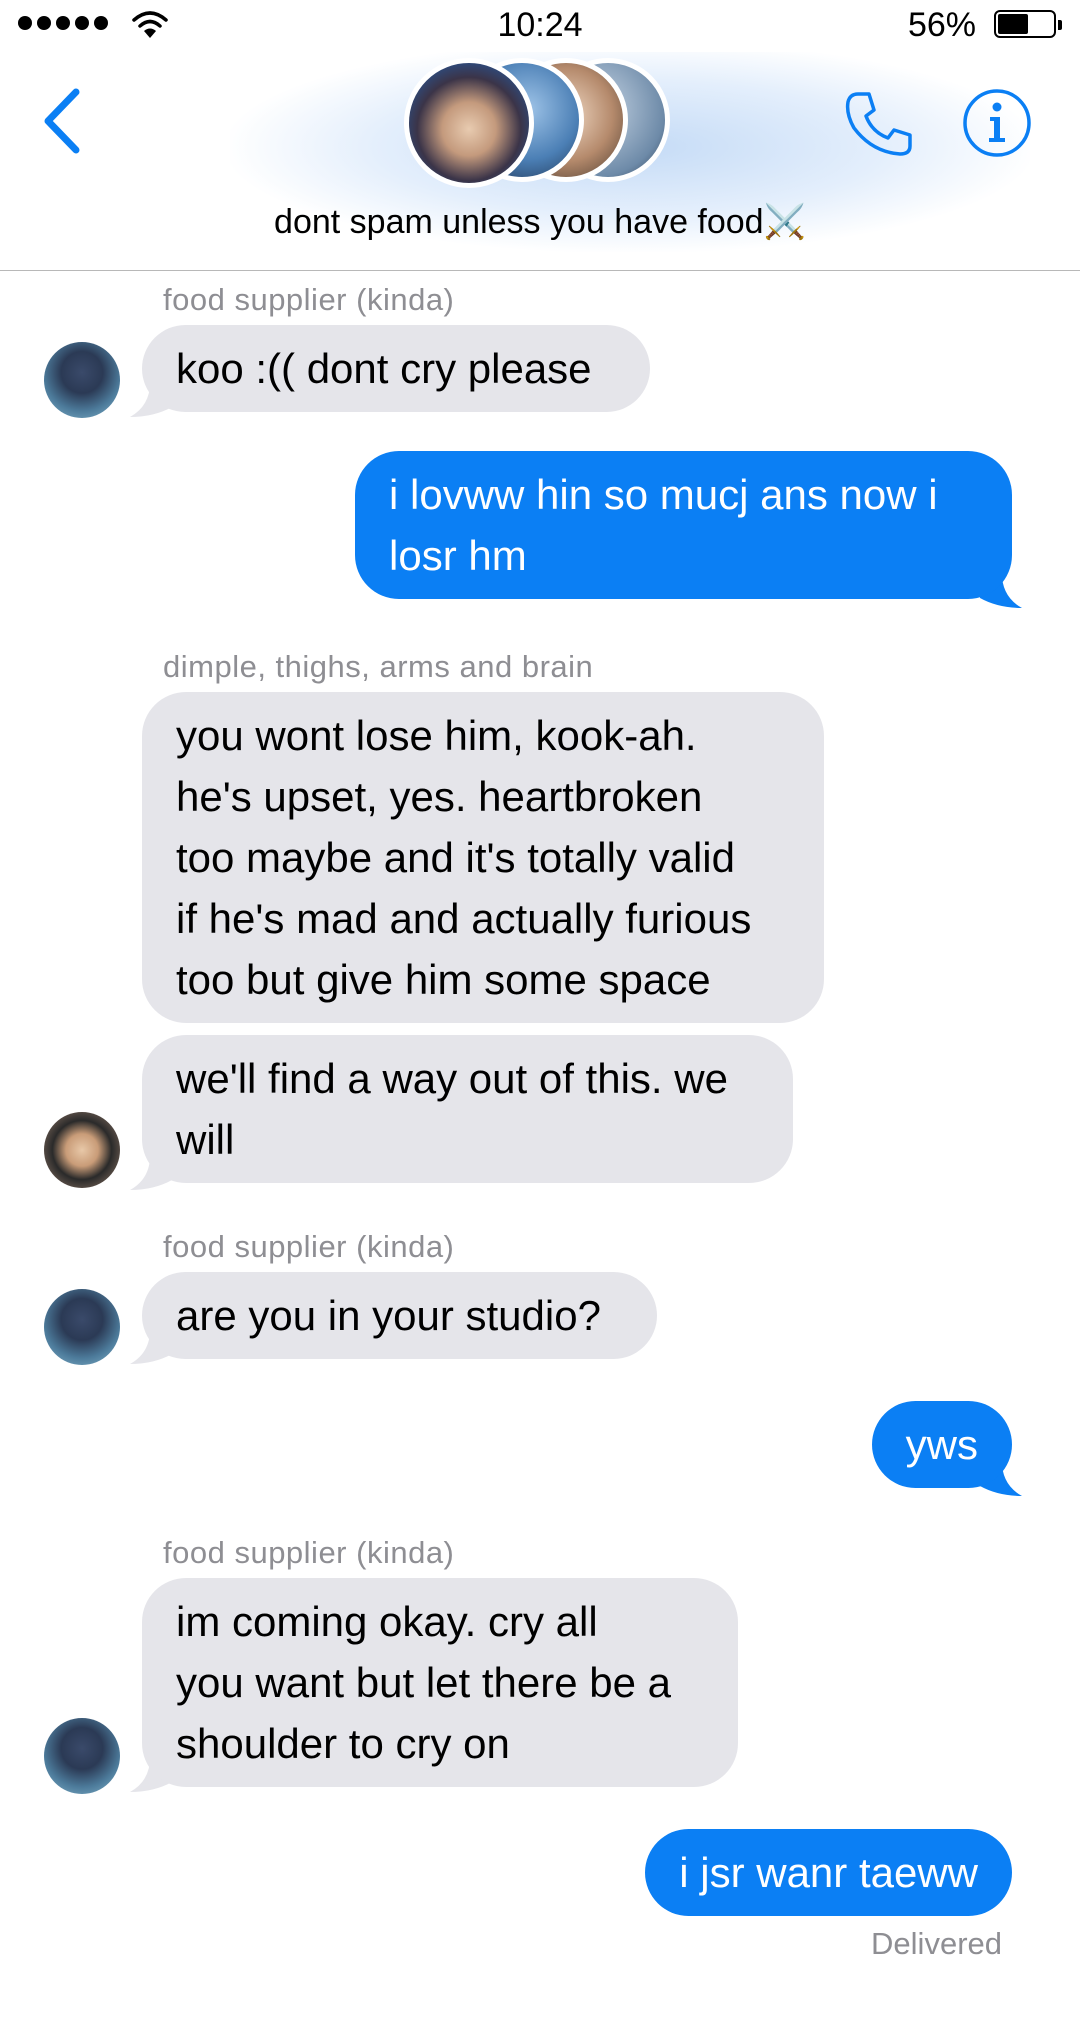 The height and width of the screenshot is (2032, 1080). I want to click on message-text-line: if he's mad and actually furious, so click(464, 918).